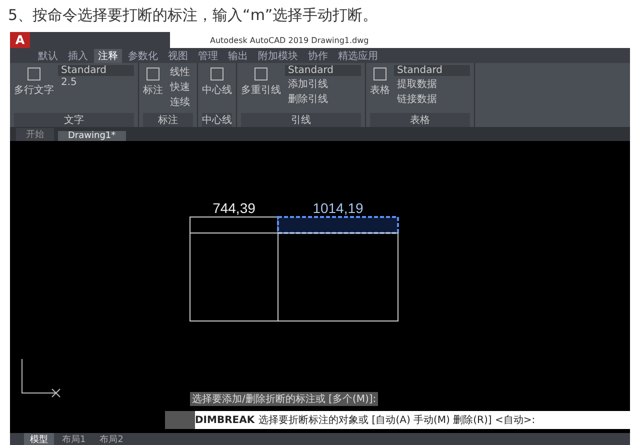 The image size is (636, 445). Describe the element at coordinates (278, 55) in the screenshot. I see `ribbon-tab: 附加模块` at that location.